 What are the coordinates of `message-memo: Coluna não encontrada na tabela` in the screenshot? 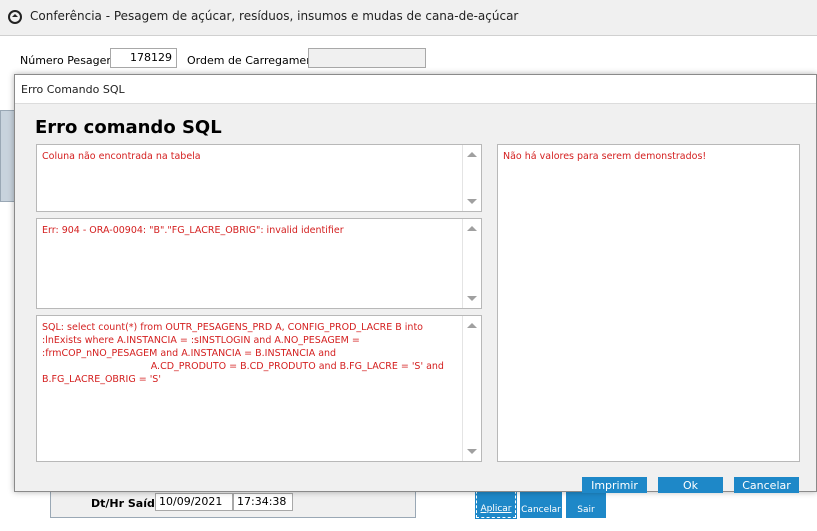 It's located at (259, 178).